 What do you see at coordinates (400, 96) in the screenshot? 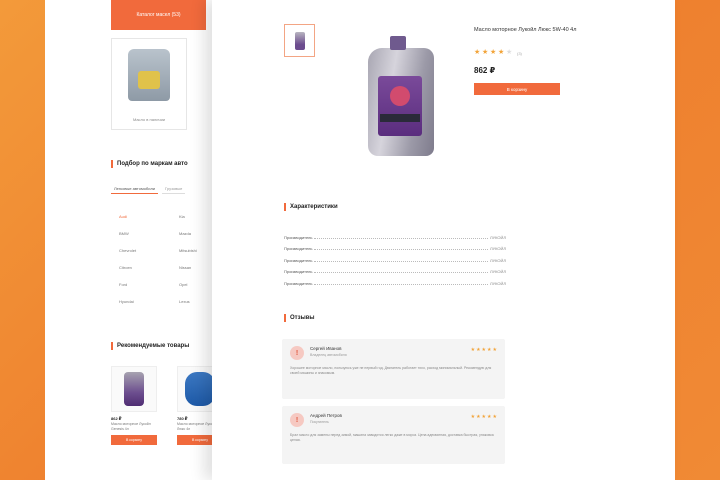
I see `main-product-image` at bounding box center [400, 96].